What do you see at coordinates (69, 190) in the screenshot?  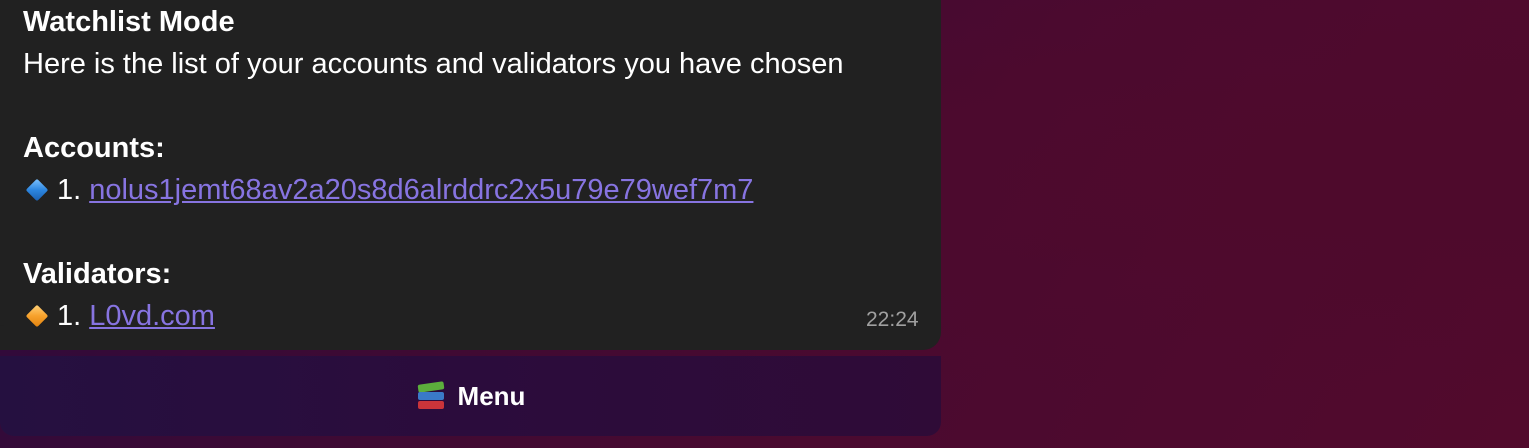 I see `account-number: 1.` at bounding box center [69, 190].